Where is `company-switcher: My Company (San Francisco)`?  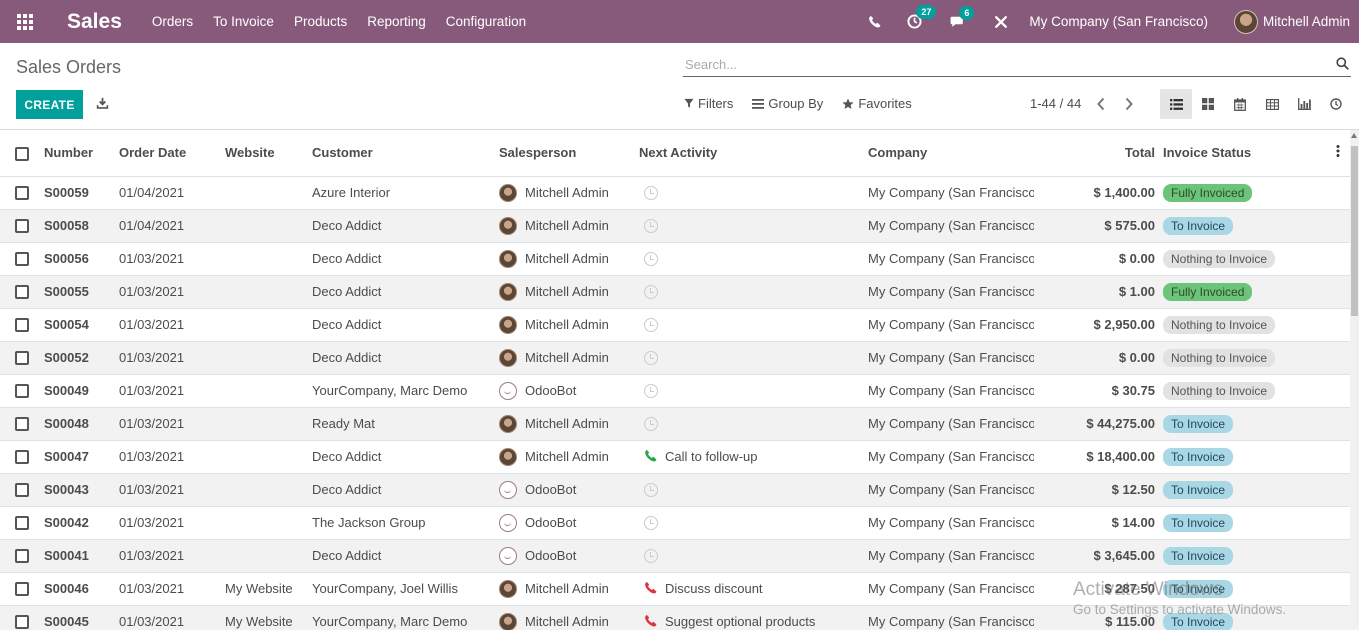
company-switcher: My Company (San Francisco) is located at coordinates (1118, 21).